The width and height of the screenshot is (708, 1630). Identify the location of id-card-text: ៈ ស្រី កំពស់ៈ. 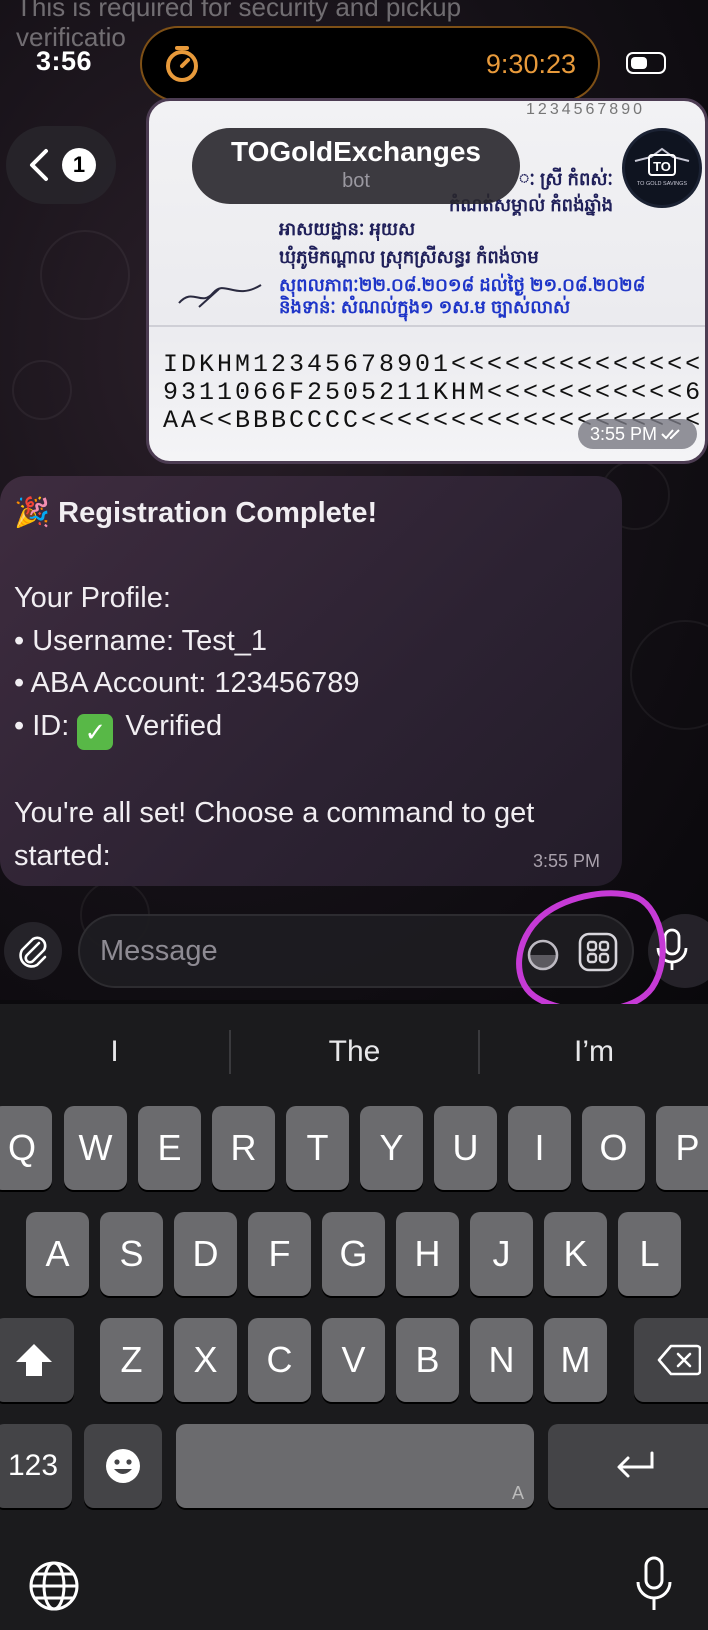
(566, 179).